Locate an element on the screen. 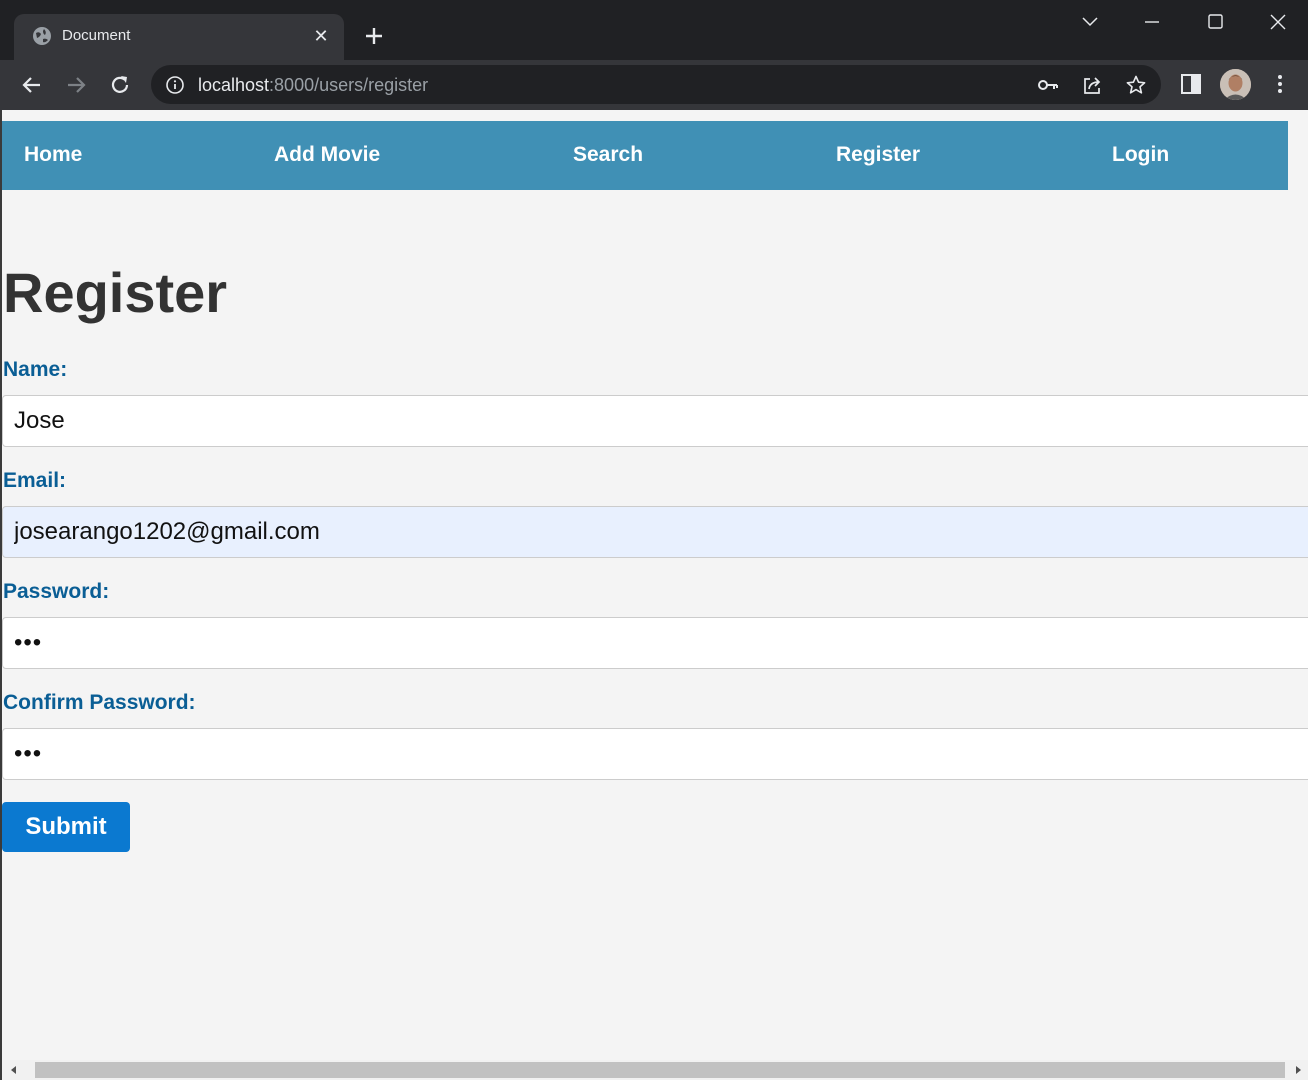 The width and height of the screenshot is (1308, 1080). browser-tab: Document ✕ is located at coordinates (179, 37).